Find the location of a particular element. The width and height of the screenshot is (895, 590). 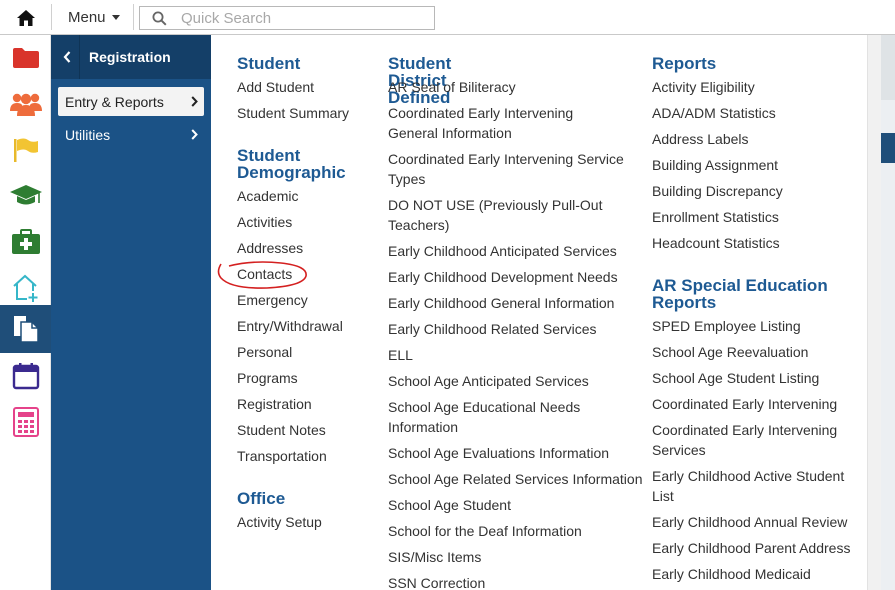

menu-link-sped-employee-listing: SPED Employee Listing is located at coordinates (726, 326).